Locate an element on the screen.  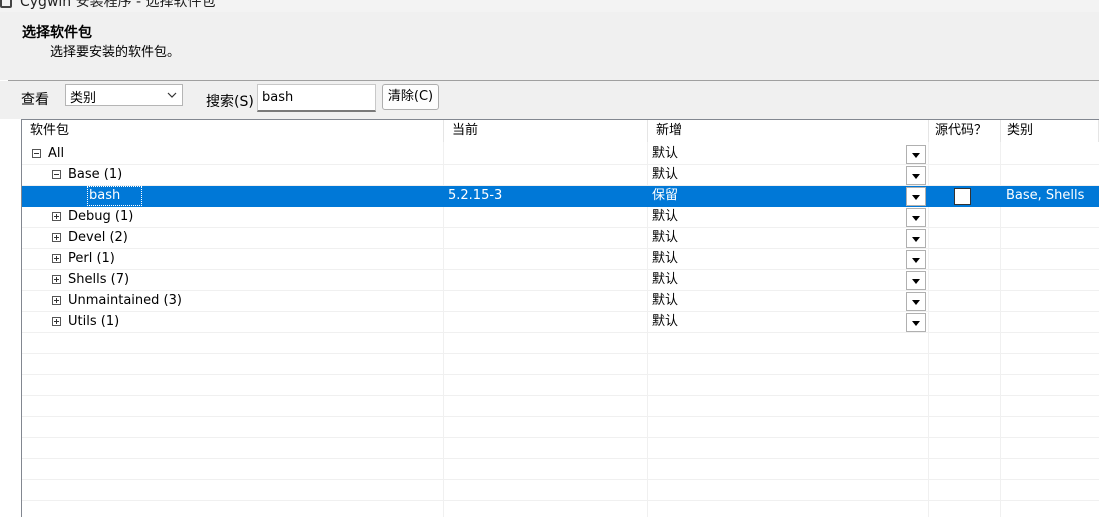
package-name: All is located at coordinates (56, 153).